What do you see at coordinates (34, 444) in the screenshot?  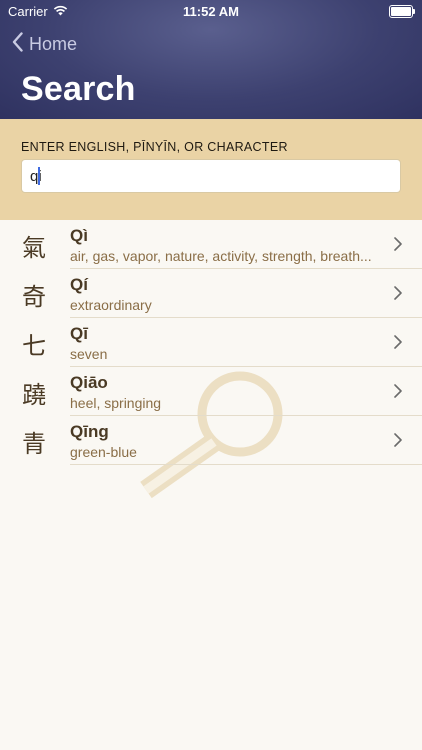 I see `result-character: 青` at bounding box center [34, 444].